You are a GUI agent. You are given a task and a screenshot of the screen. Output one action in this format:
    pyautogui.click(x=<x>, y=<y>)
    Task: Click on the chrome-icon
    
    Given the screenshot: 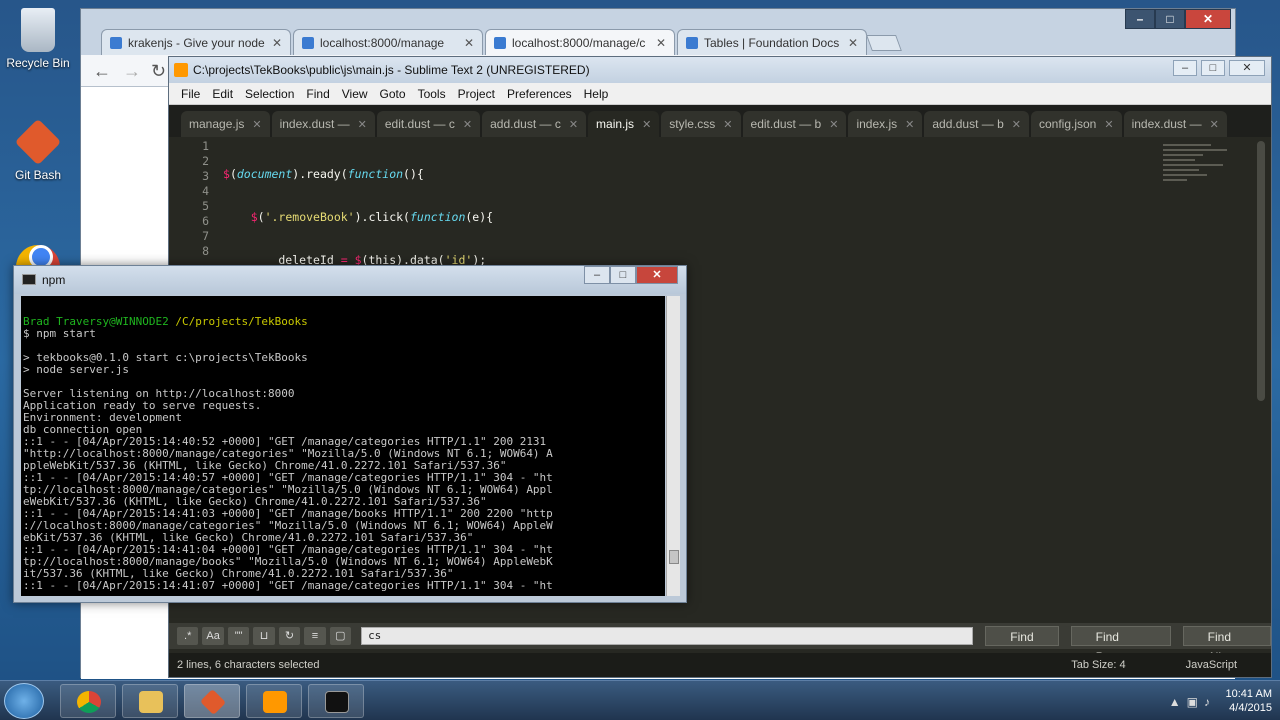 What is the action you would take?
    pyautogui.click(x=89, y=702)
    